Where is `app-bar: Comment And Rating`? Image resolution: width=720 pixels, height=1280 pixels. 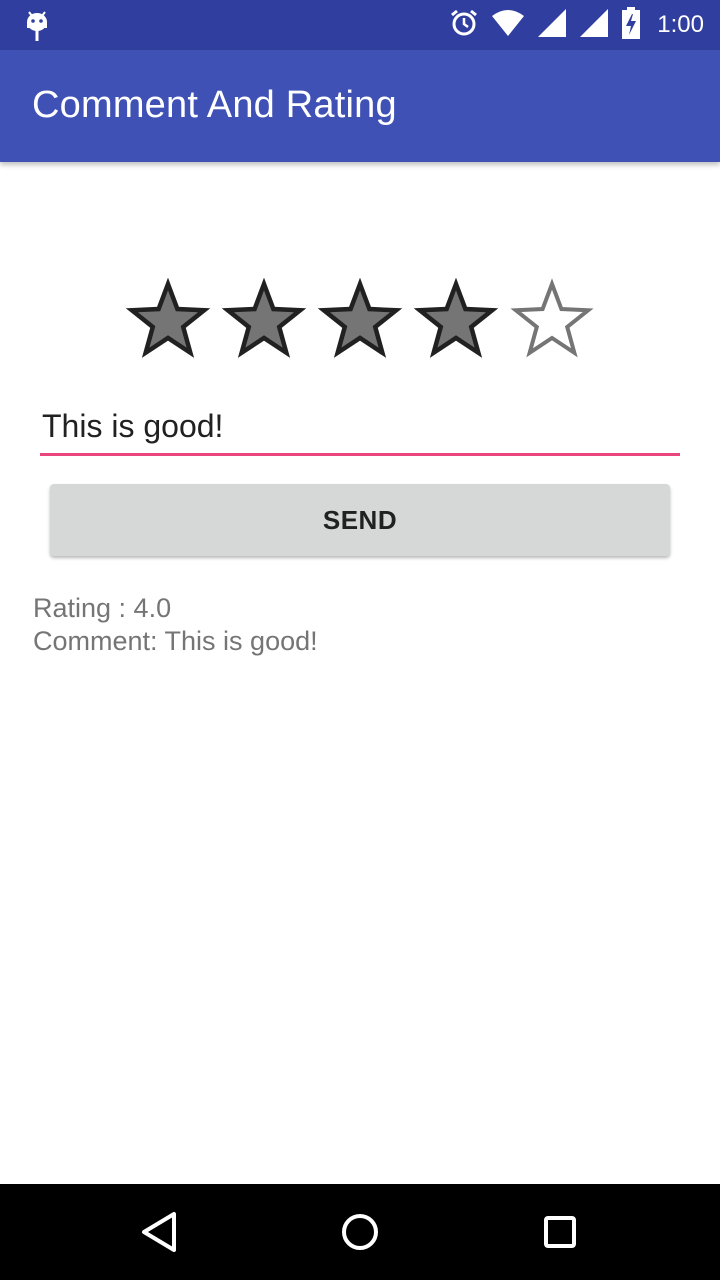 app-bar: Comment And Rating is located at coordinates (360, 106).